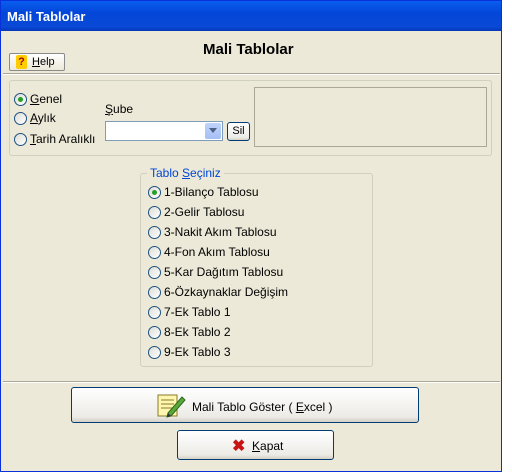  I want to click on header-area: Mali Tablolar ? Help, so click(251, 52).